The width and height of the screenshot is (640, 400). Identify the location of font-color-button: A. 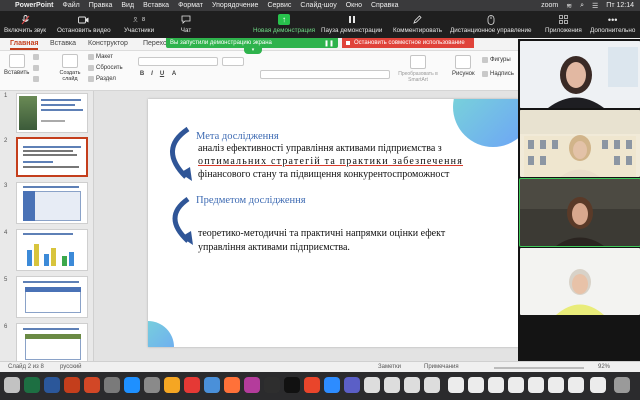
(174, 74).